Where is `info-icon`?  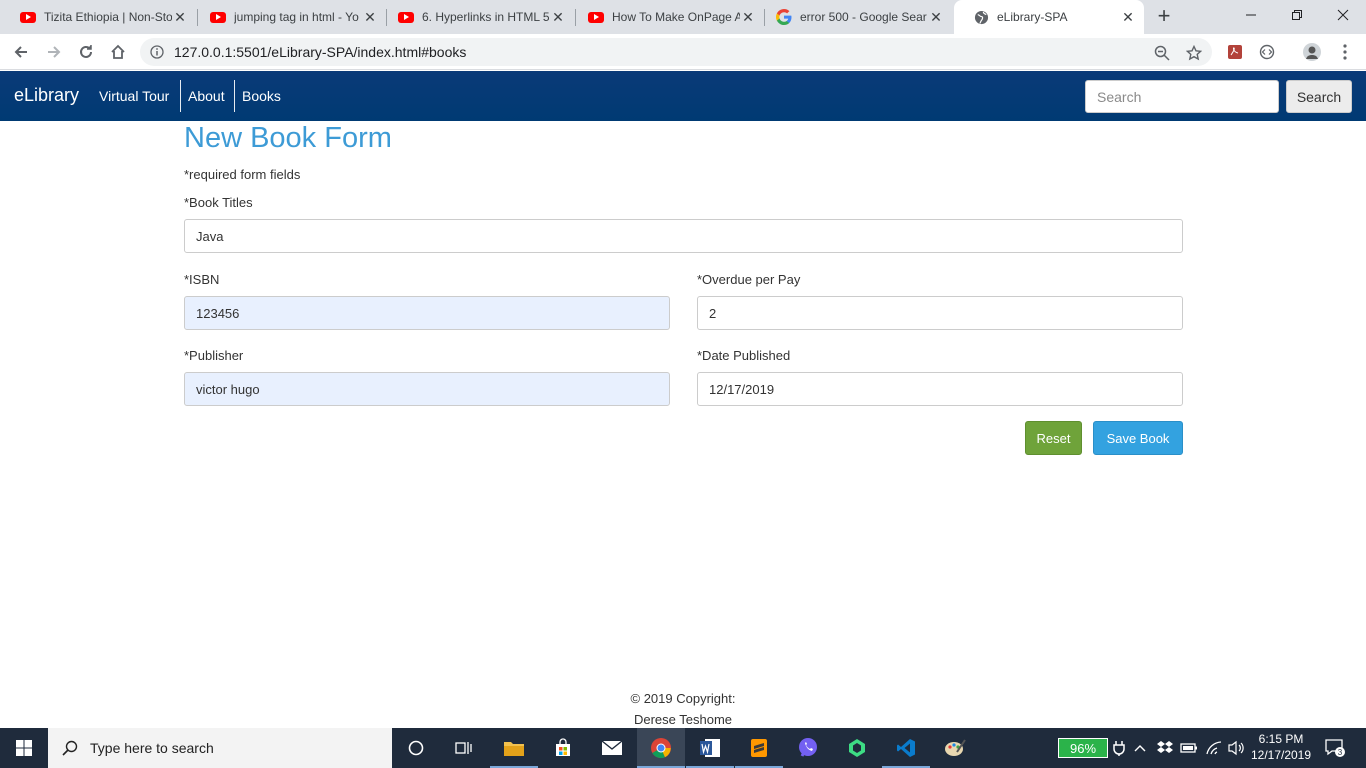 info-icon is located at coordinates (157, 52).